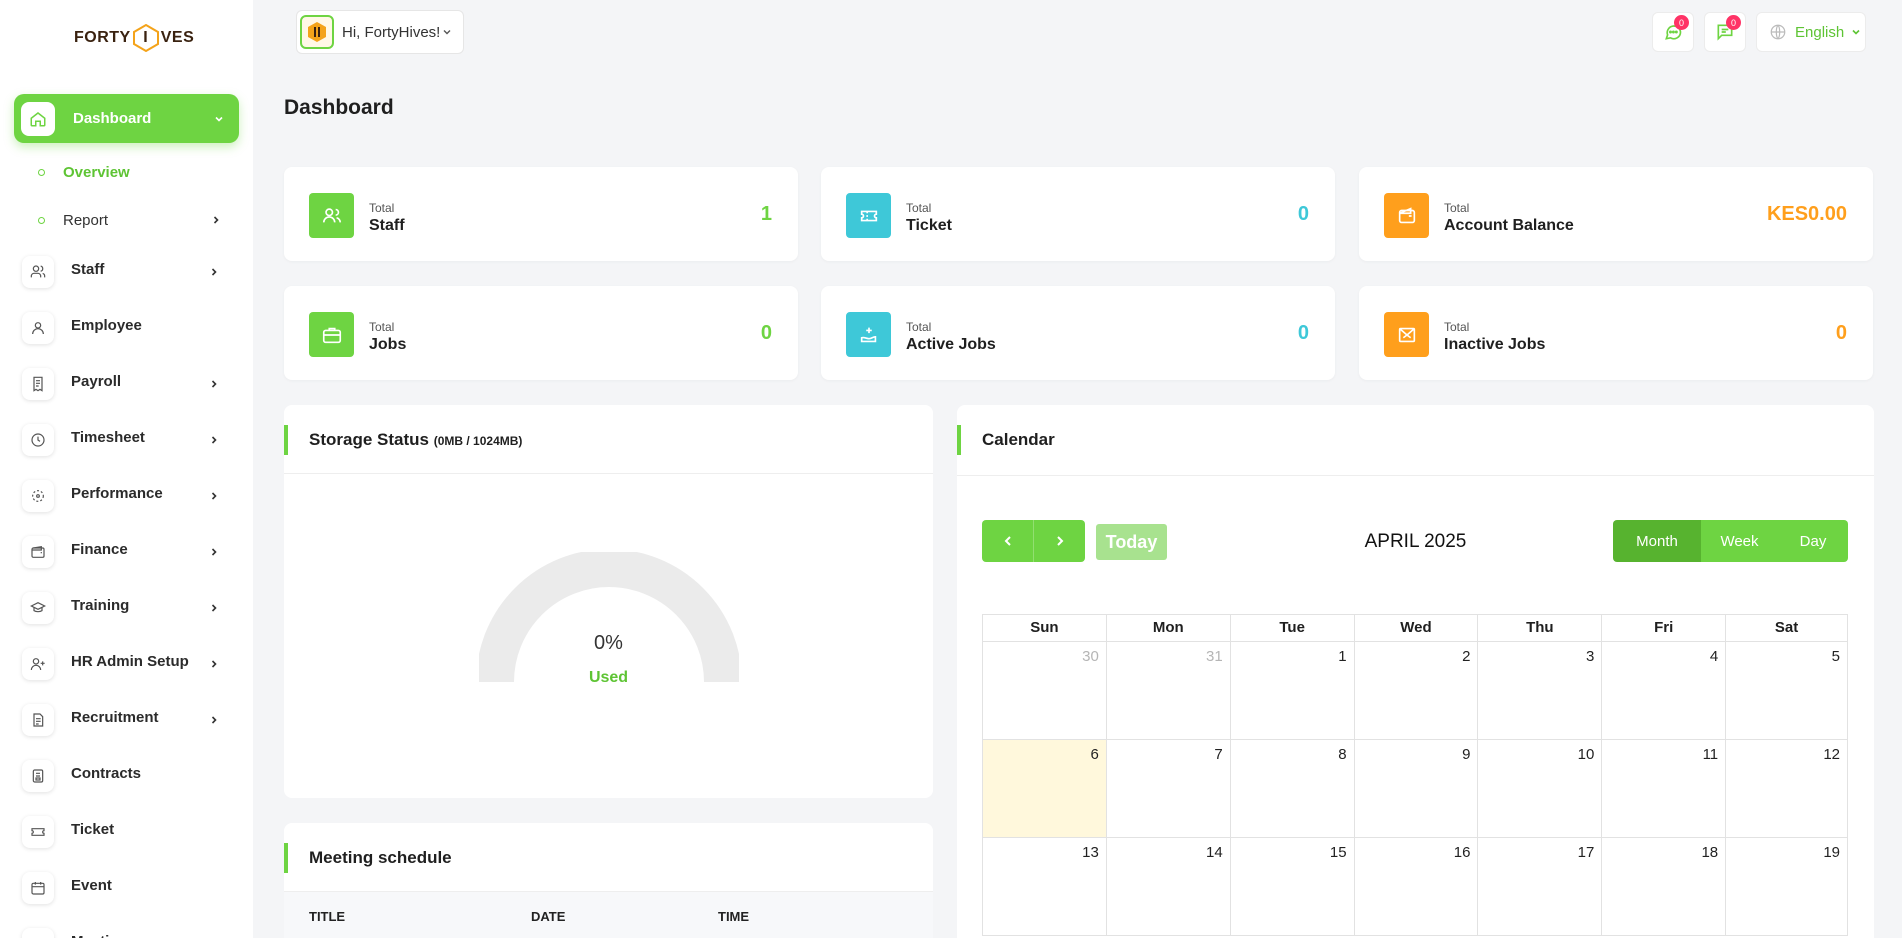 This screenshot has height=938, width=1902. What do you see at coordinates (1778, 32) in the screenshot?
I see `globe-icon` at bounding box center [1778, 32].